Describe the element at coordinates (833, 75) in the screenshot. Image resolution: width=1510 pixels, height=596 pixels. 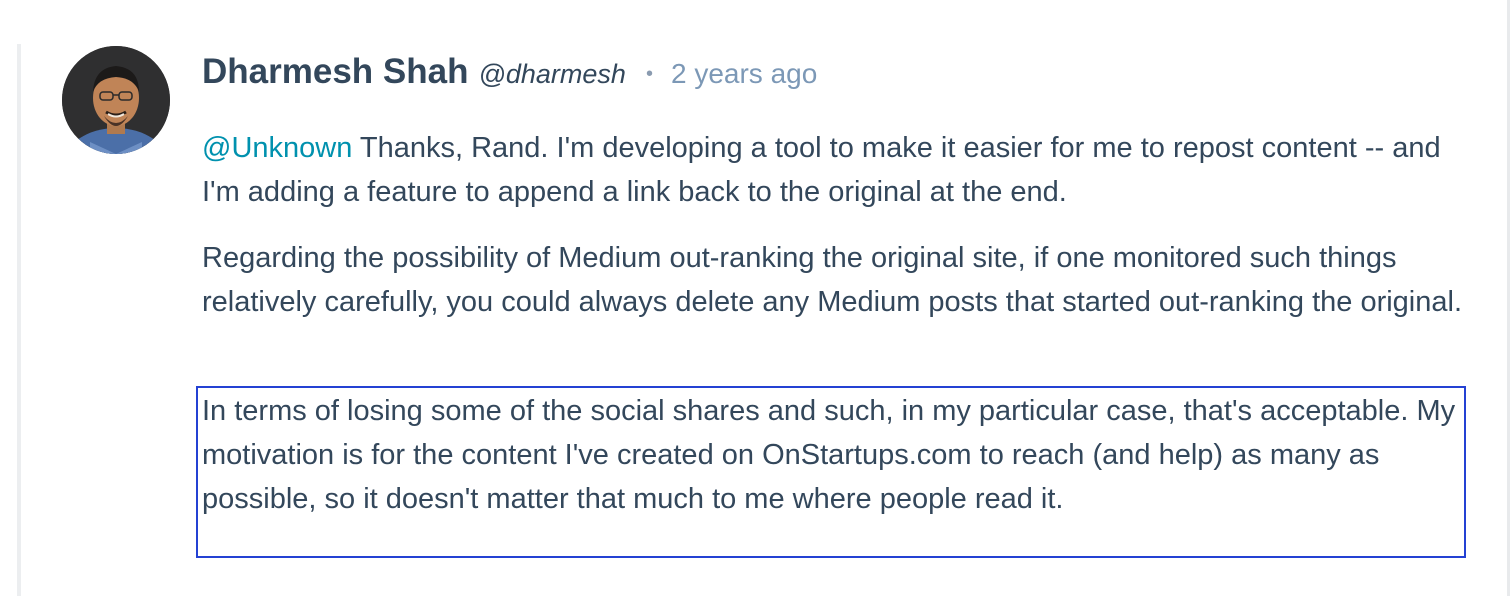
I see `comment-header: Dharmesh Shah @dharmesh • 2 years ago` at that location.